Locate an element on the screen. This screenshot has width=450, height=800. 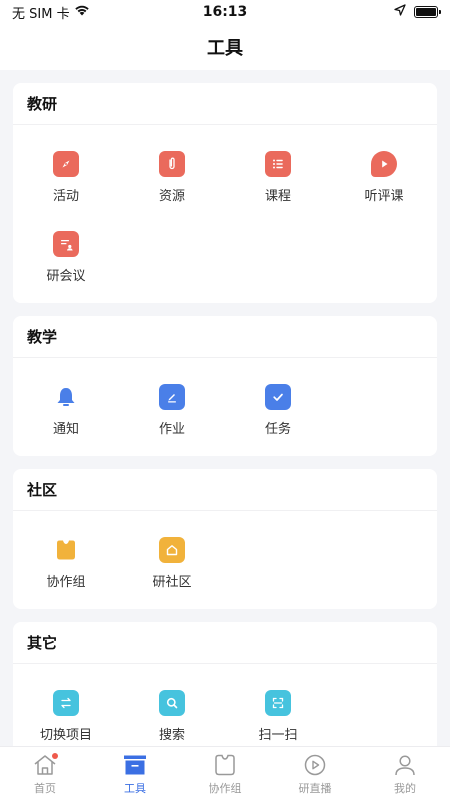
tool-grid: 通知 作业 任务 is located at coordinates (225, 407).